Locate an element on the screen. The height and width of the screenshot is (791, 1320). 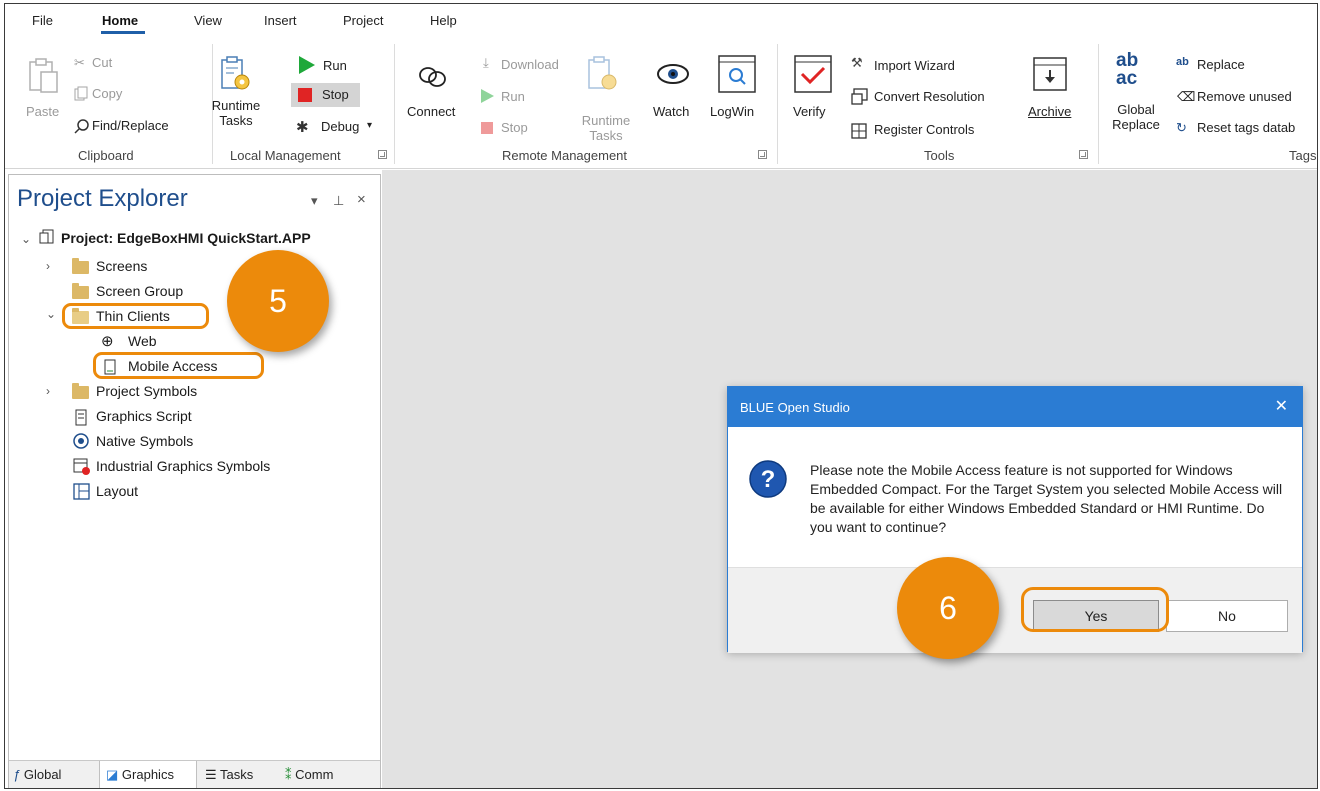
tree-item-screen-group: Screen Group is located at coordinates (139, 291).